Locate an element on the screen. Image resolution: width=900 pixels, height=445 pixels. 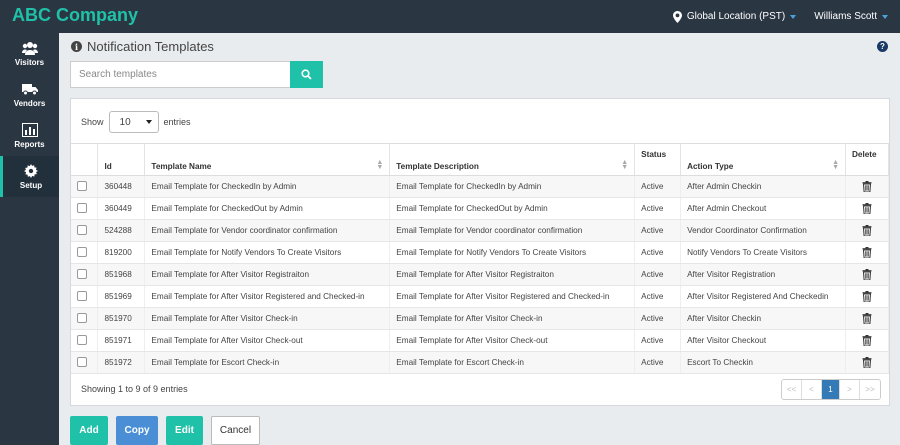
edit-button: Edit is located at coordinates (184, 430).